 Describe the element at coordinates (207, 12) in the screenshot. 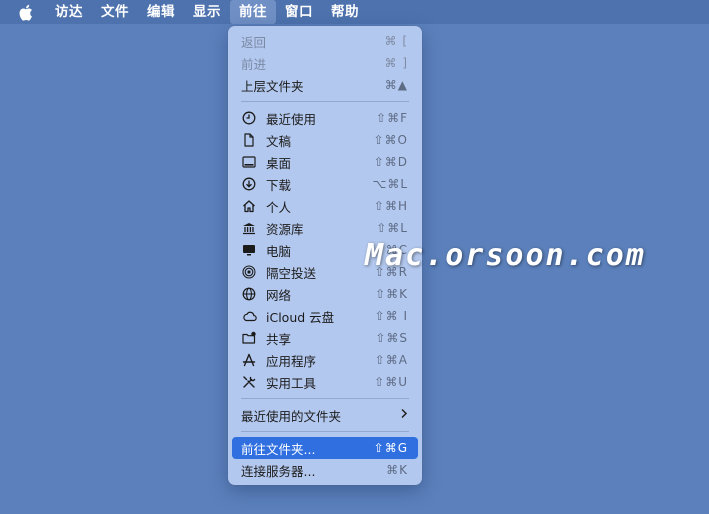

I see `menubar-item-view: 显示` at that location.